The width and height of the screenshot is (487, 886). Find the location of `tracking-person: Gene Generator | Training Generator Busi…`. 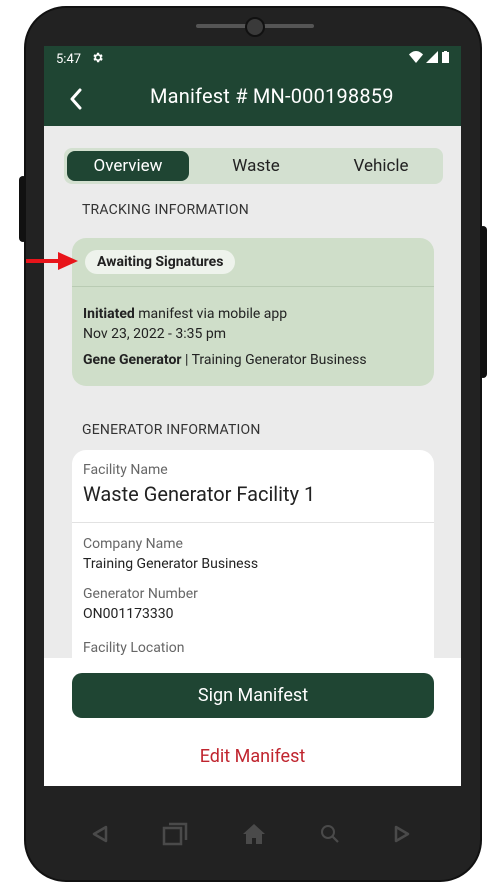

tracking-person: Gene Generator | Training Generator Busi… is located at coordinates (225, 360).